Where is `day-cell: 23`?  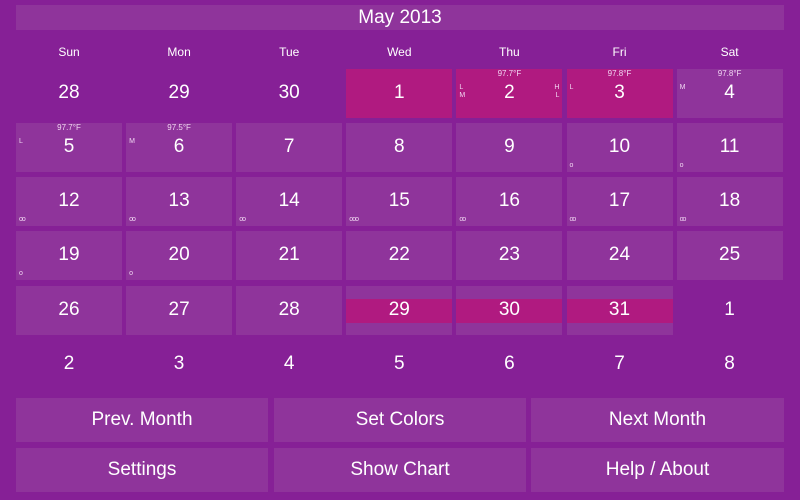
day-cell: 23 is located at coordinates (509, 255).